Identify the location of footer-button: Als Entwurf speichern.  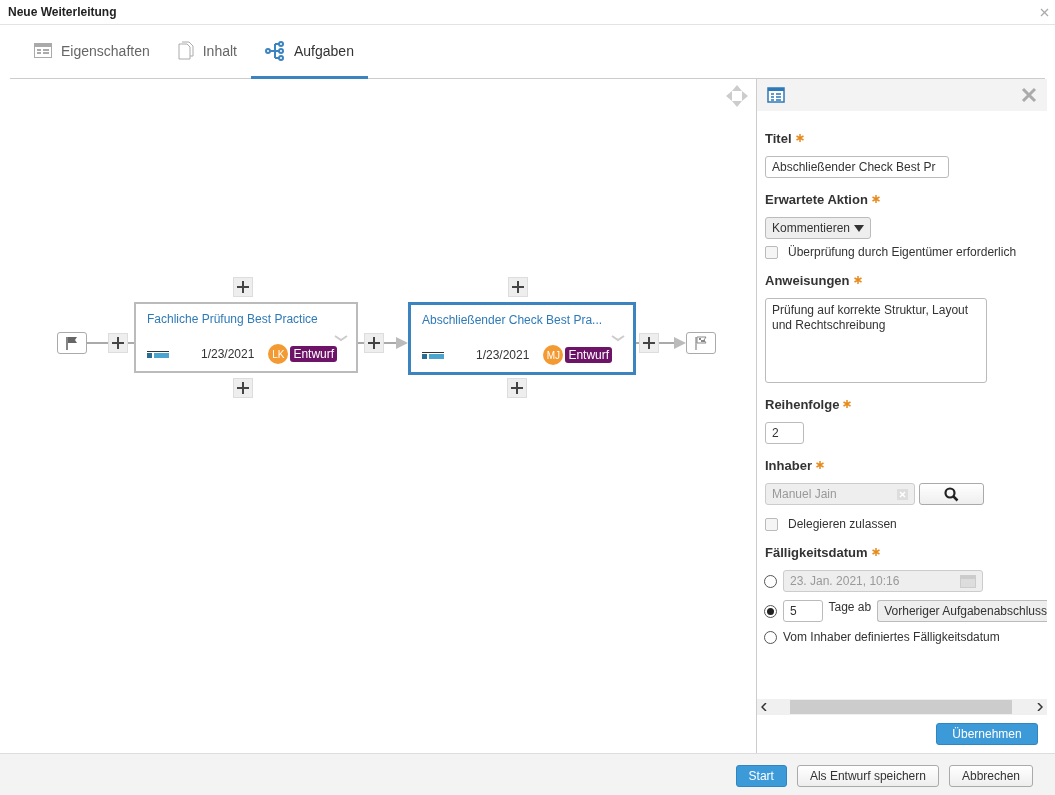
(867, 775).